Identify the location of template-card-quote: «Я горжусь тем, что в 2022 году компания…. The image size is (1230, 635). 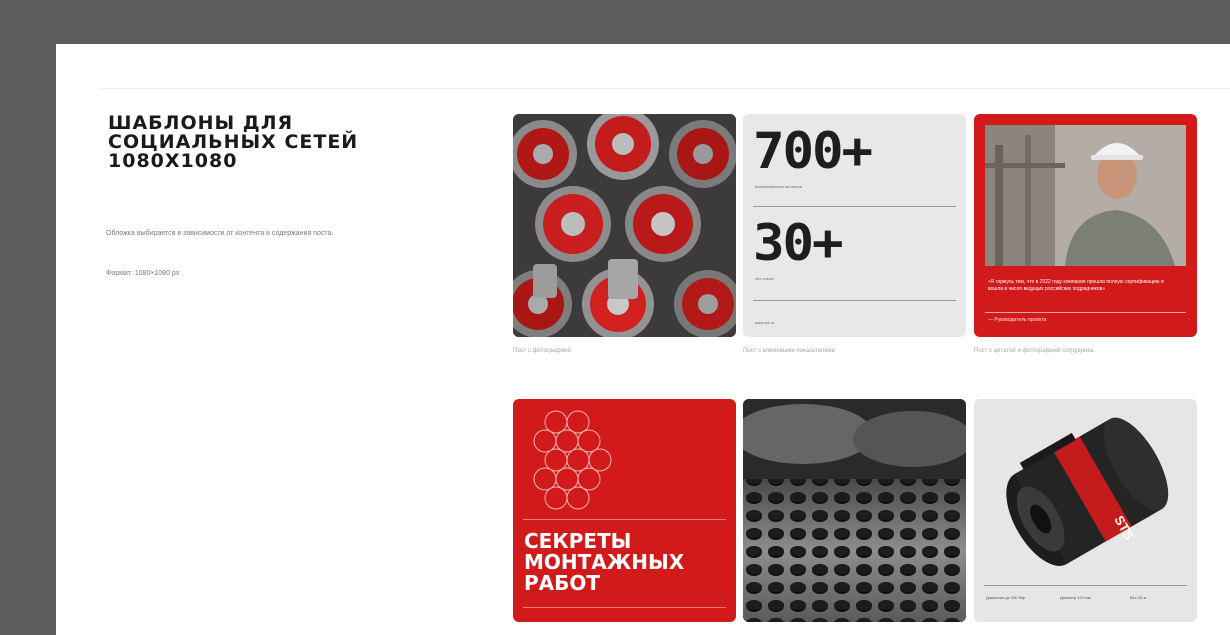
(1085, 225).